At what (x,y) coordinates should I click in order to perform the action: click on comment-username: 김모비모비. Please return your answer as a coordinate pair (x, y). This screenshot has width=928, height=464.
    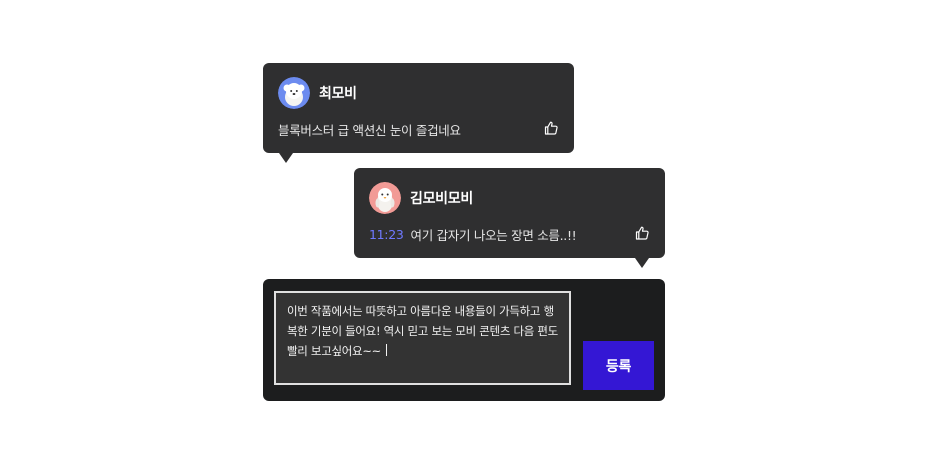
    Looking at the image, I should click on (441, 199).